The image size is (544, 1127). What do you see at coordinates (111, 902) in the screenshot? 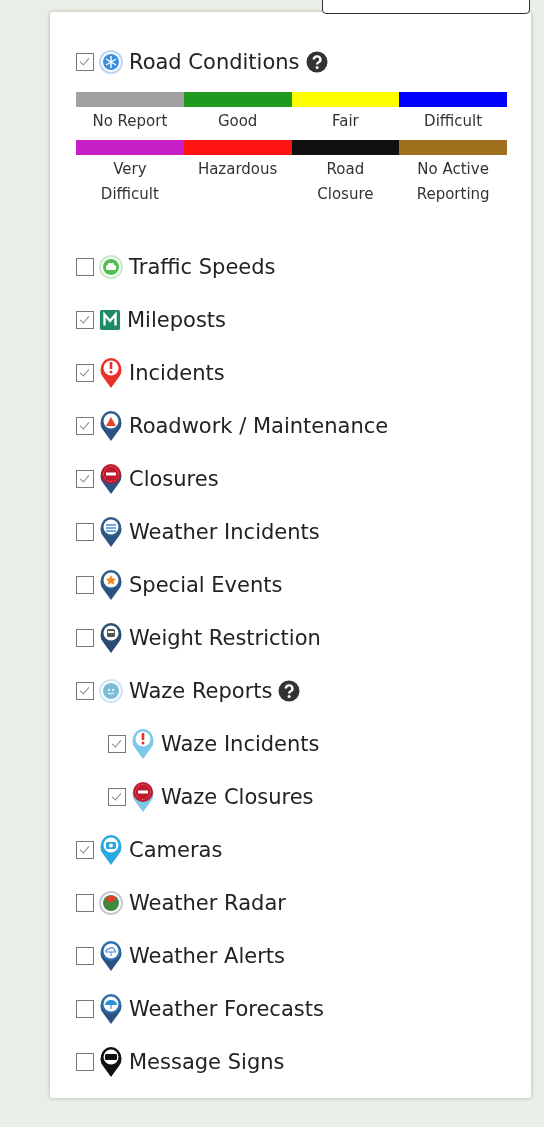
I see `radar-icon` at bounding box center [111, 902].